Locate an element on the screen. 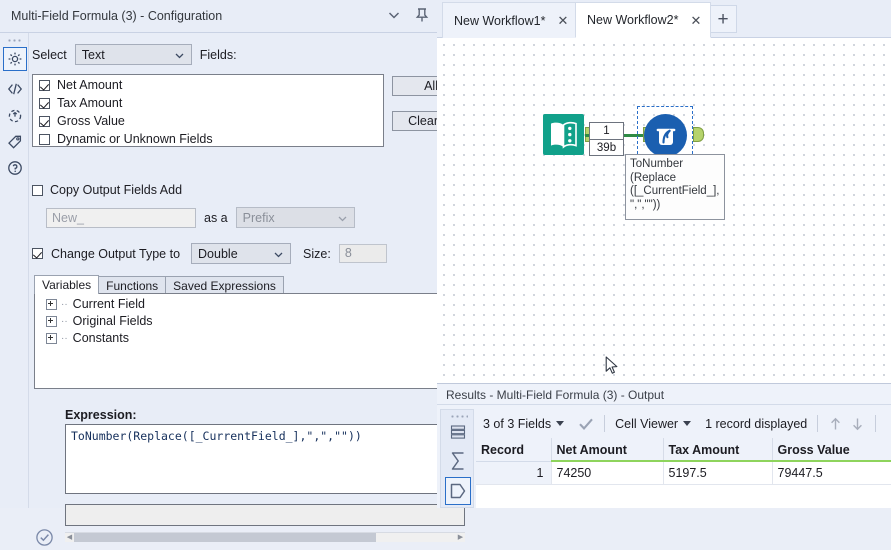 The width and height of the screenshot is (891, 550). column-header-record: Record is located at coordinates (514, 450).